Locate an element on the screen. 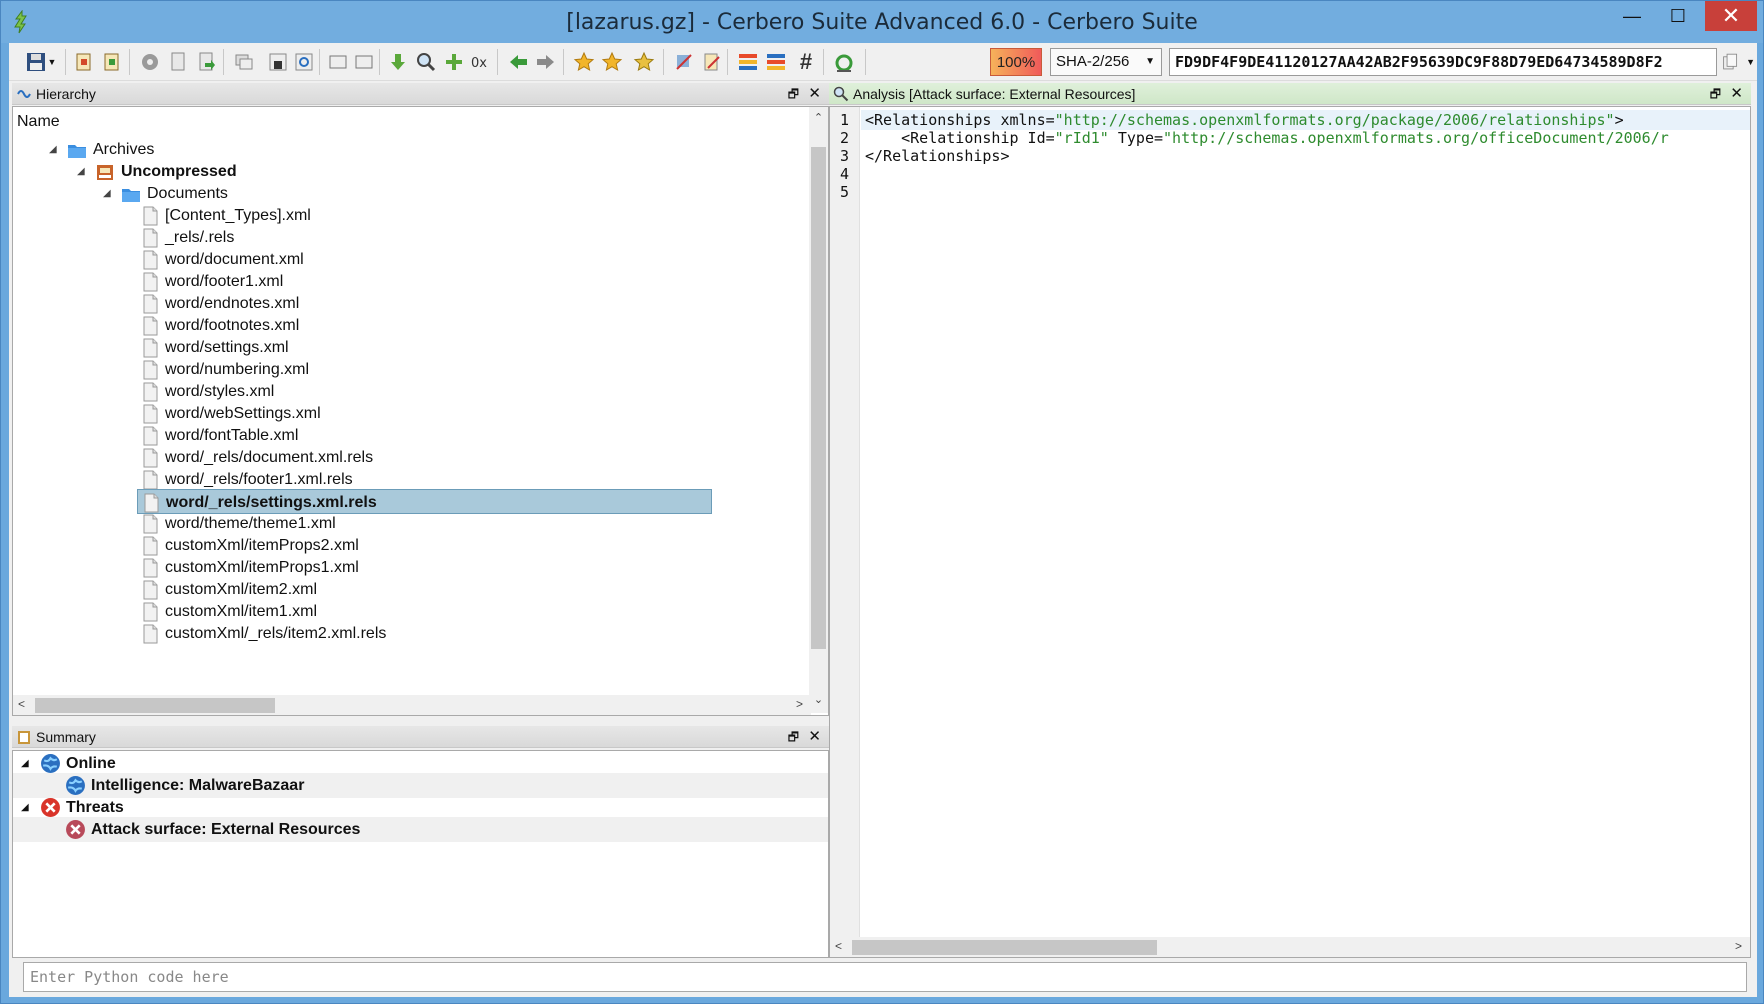 Image resolution: width=1764 pixels, height=1004 pixels. code-text: </Relationships> is located at coordinates (937, 156).